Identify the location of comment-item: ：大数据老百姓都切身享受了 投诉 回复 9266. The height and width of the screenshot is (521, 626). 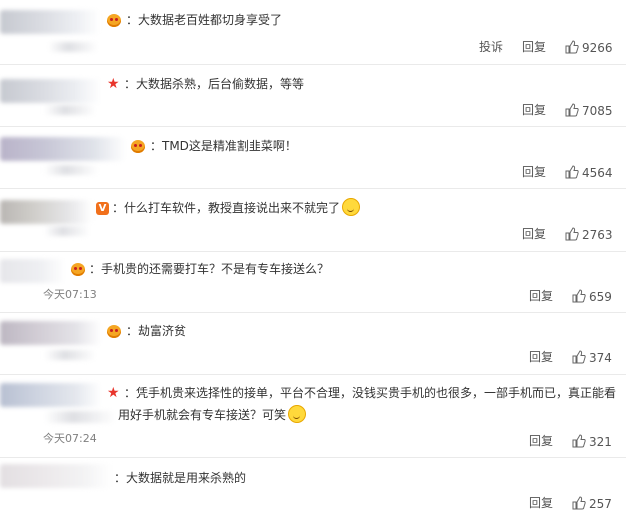
(313, 32).